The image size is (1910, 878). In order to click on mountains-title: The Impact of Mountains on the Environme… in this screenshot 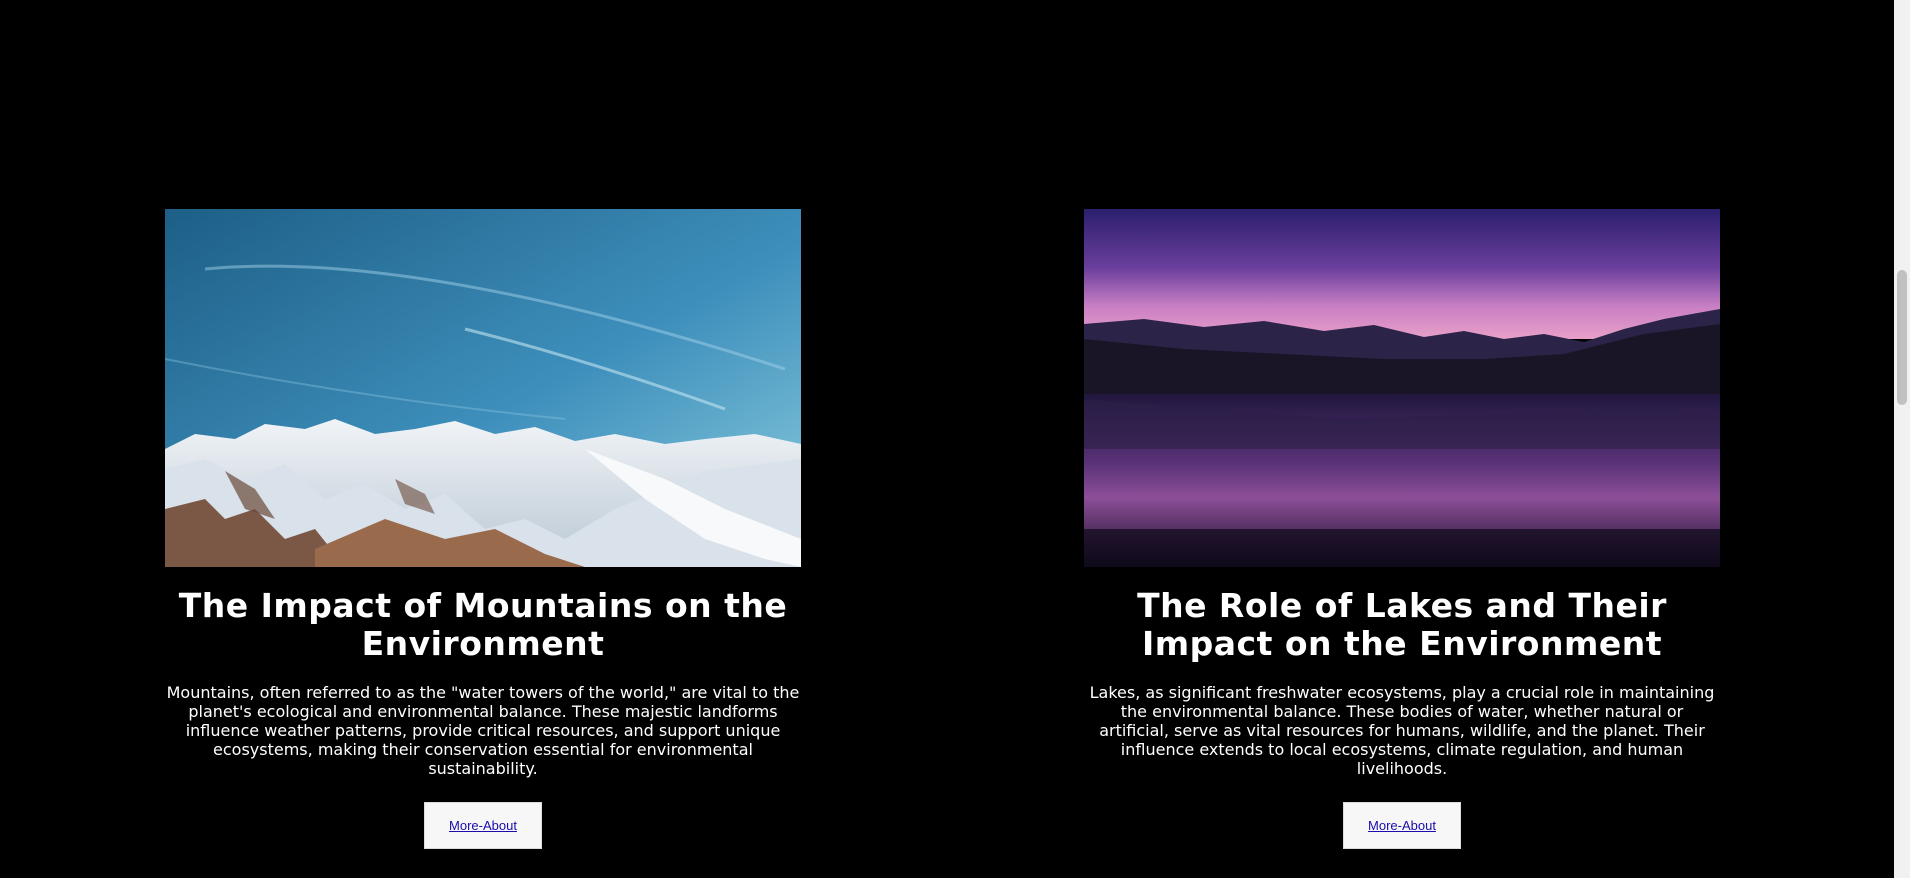, I will do `click(483, 624)`.